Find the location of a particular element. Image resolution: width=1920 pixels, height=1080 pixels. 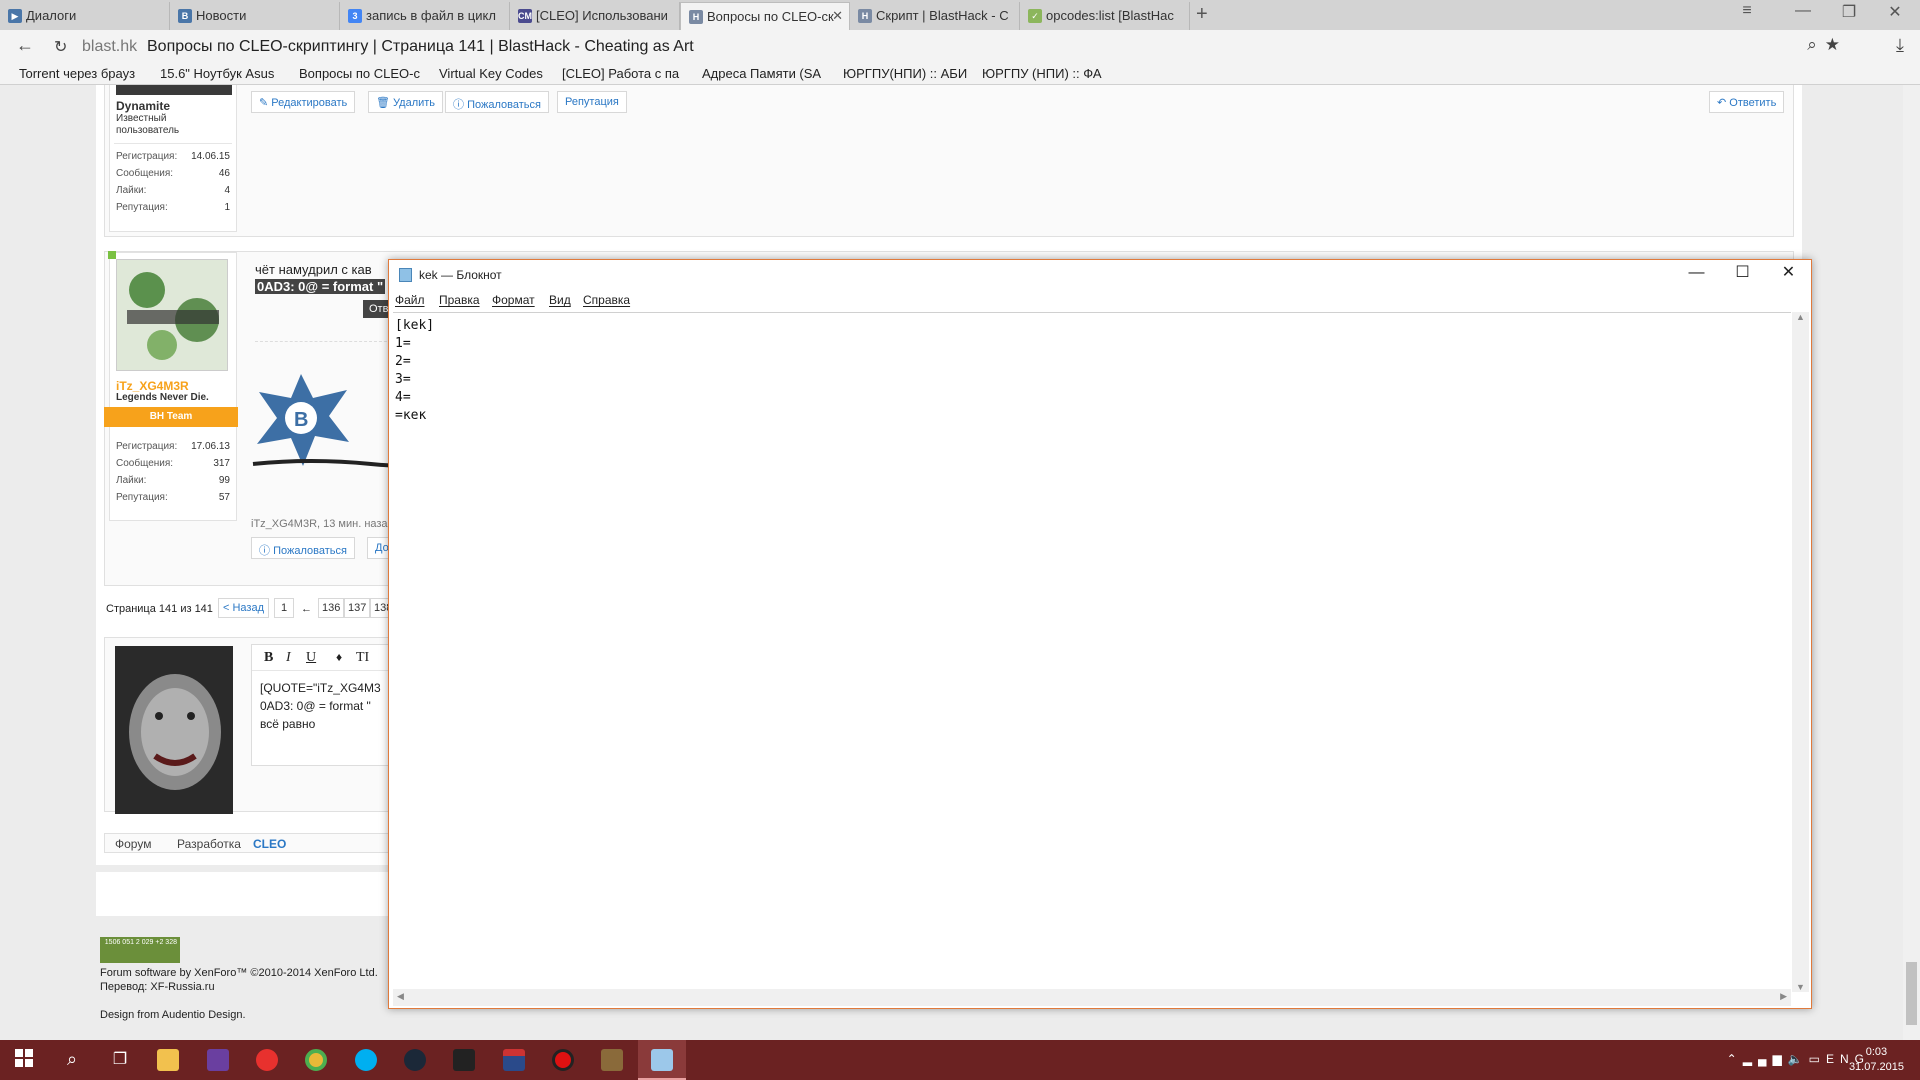

scroll-down-icon: ▼ is located at coordinates (1800, 987).